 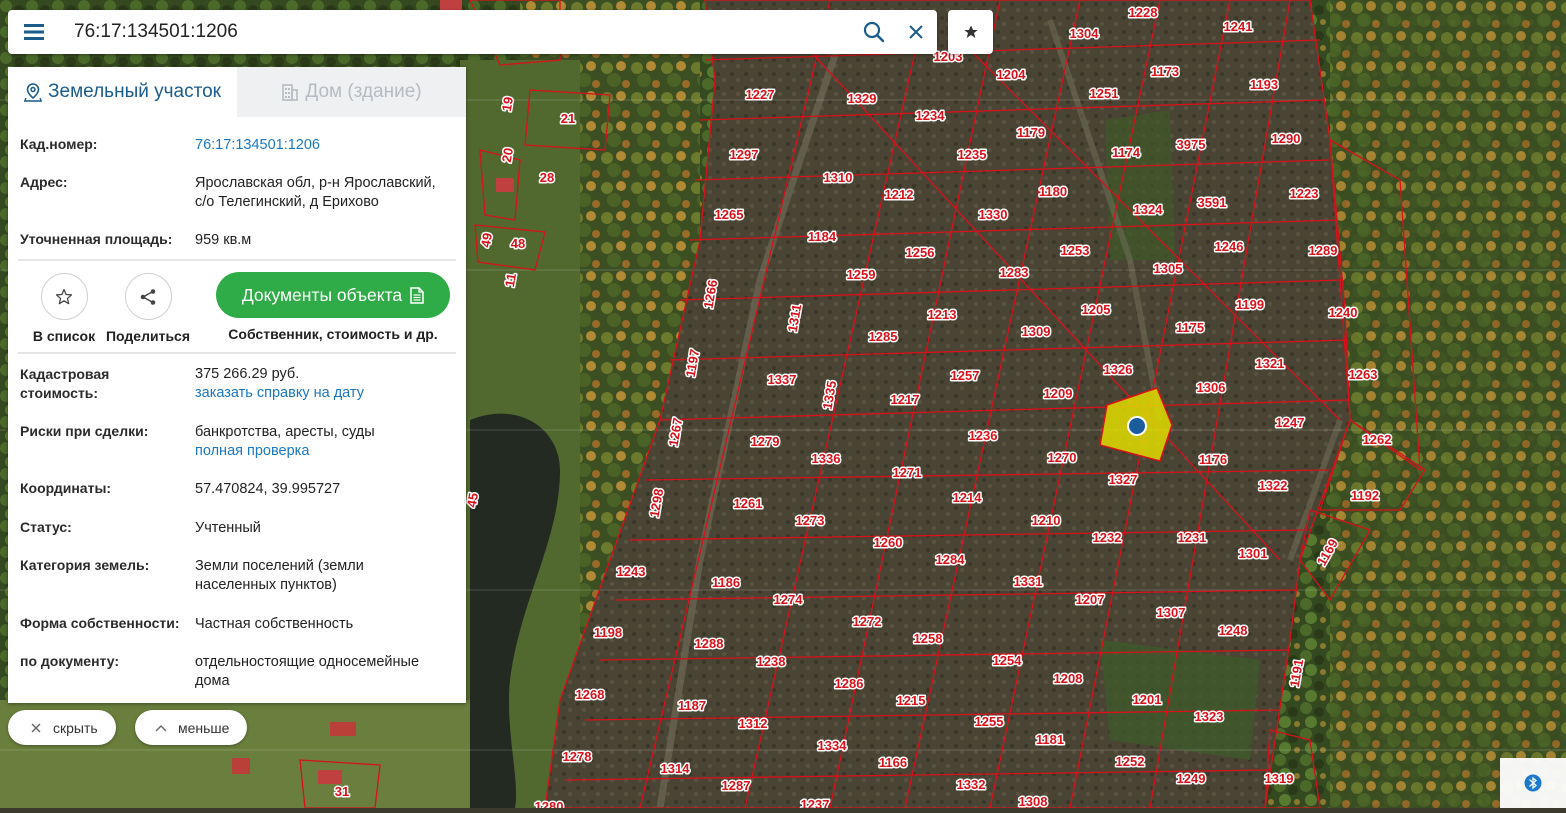 What do you see at coordinates (64, 296) in the screenshot?
I see `add-to-list-button` at bounding box center [64, 296].